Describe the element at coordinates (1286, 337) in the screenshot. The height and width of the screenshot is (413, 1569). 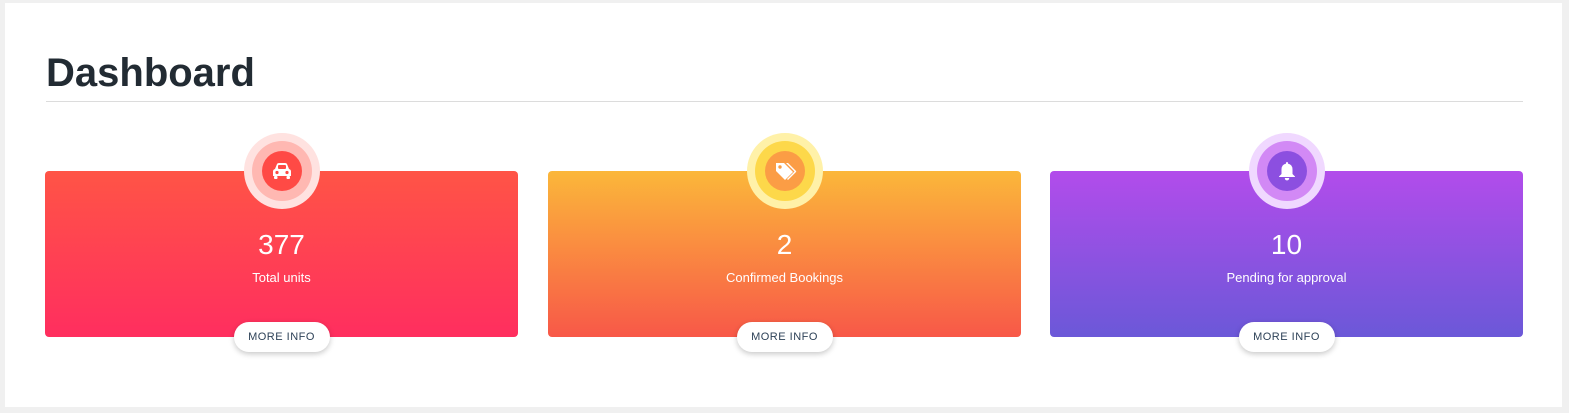
I see `pending-approval-more-info-button: MORE INFO` at that location.